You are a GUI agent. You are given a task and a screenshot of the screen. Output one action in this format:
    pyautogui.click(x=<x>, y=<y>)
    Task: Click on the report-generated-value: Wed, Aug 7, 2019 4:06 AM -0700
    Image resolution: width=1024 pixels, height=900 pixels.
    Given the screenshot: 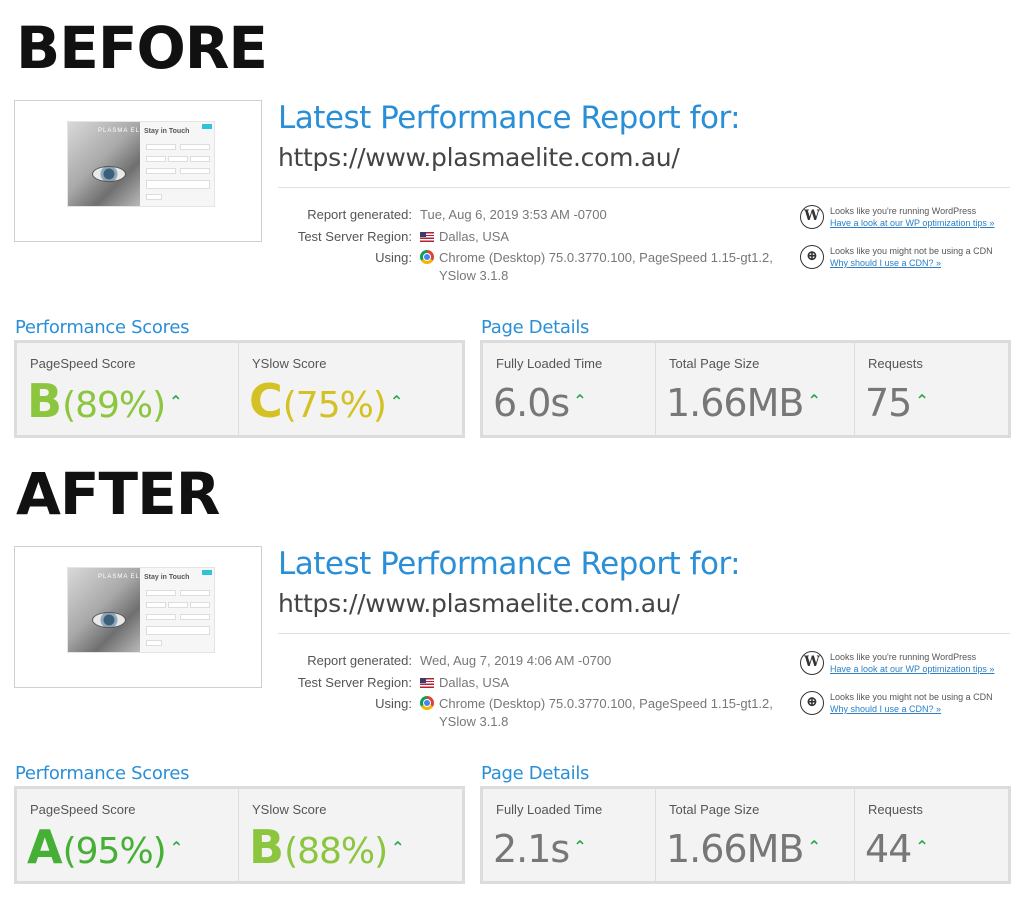 What is the action you would take?
    pyautogui.click(x=516, y=660)
    